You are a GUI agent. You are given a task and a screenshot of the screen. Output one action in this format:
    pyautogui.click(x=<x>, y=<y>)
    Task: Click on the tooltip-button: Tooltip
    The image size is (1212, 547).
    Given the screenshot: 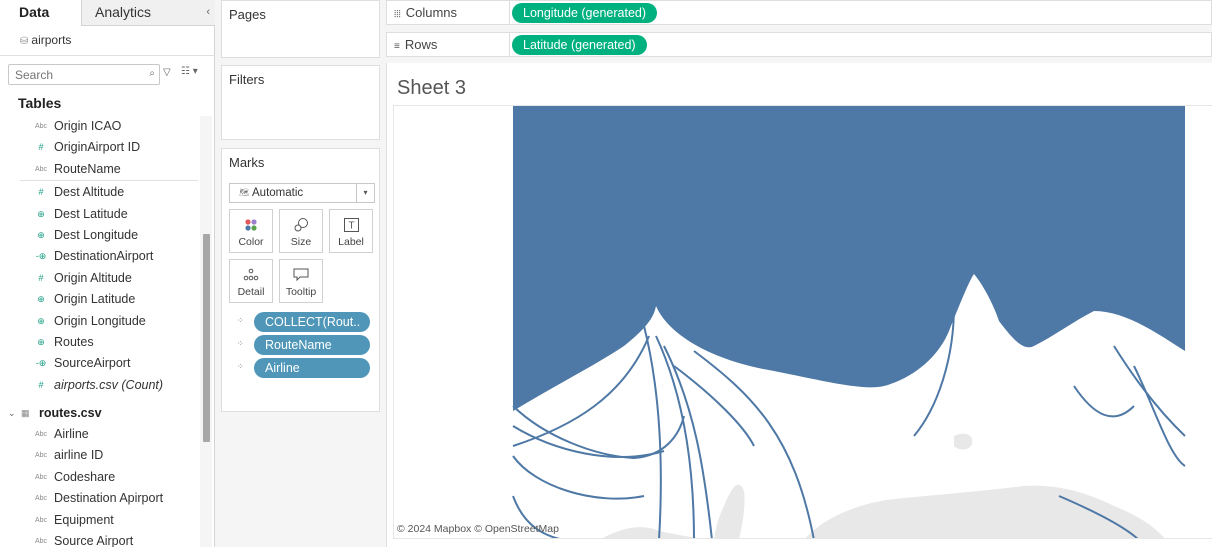 What is the action you would take?
    pyautogui.click(x=301, y=281)
    